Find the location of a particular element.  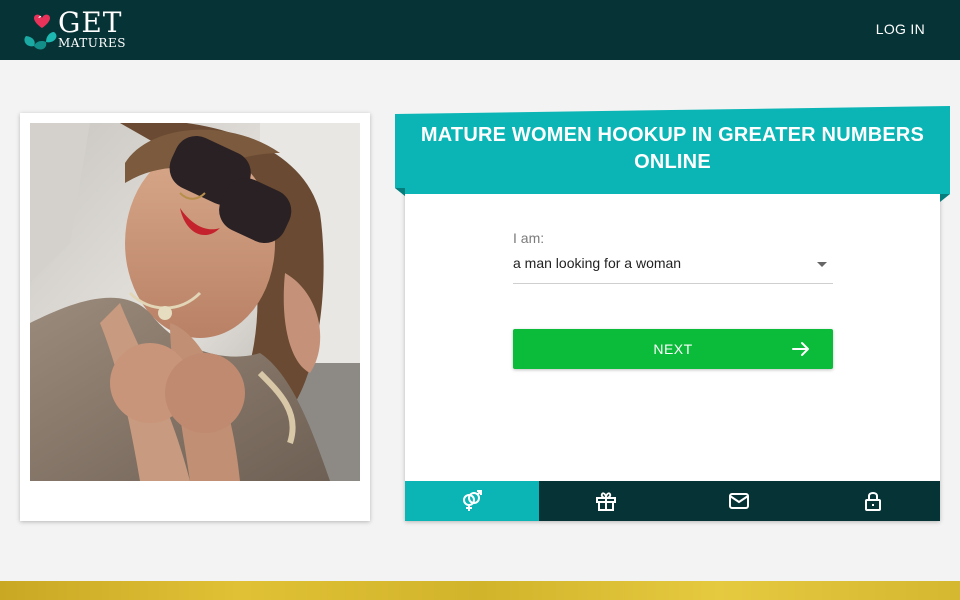

gift-icon is located at coordinates (605, 501).